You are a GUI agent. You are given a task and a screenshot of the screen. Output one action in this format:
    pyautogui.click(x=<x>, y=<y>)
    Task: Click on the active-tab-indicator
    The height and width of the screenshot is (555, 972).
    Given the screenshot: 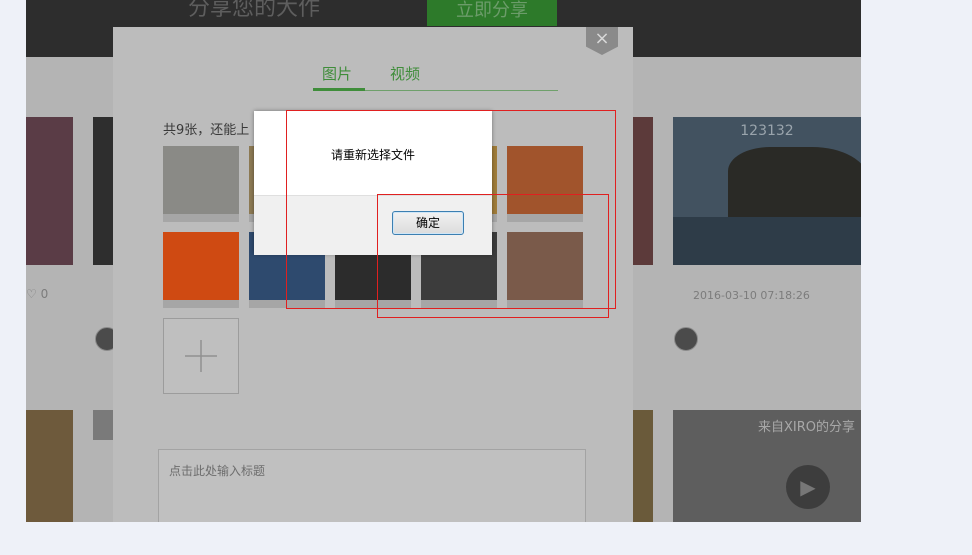 What is the action you would take?
    pyautogui.click(x=339, y=89)
    